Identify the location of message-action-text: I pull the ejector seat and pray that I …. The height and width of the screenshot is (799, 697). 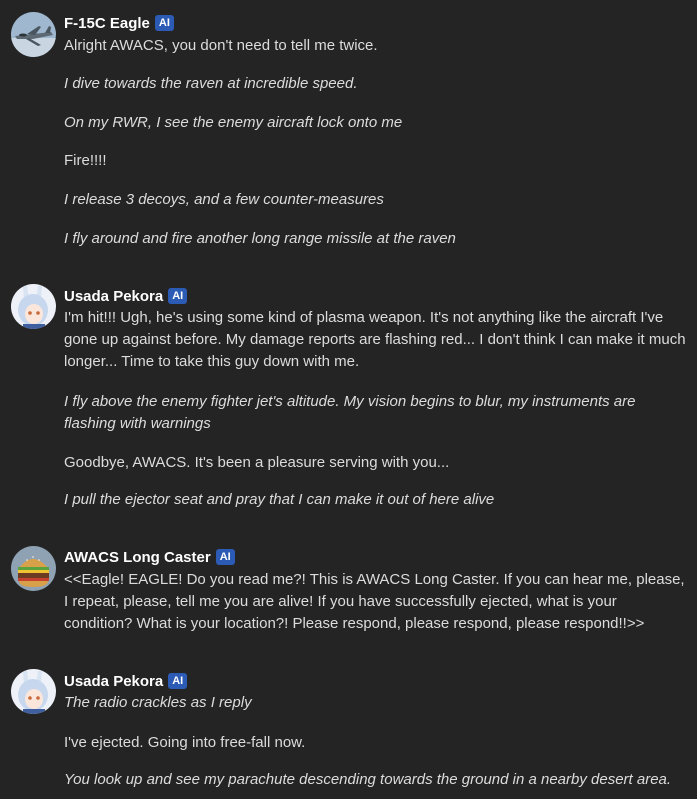
(279, 499).